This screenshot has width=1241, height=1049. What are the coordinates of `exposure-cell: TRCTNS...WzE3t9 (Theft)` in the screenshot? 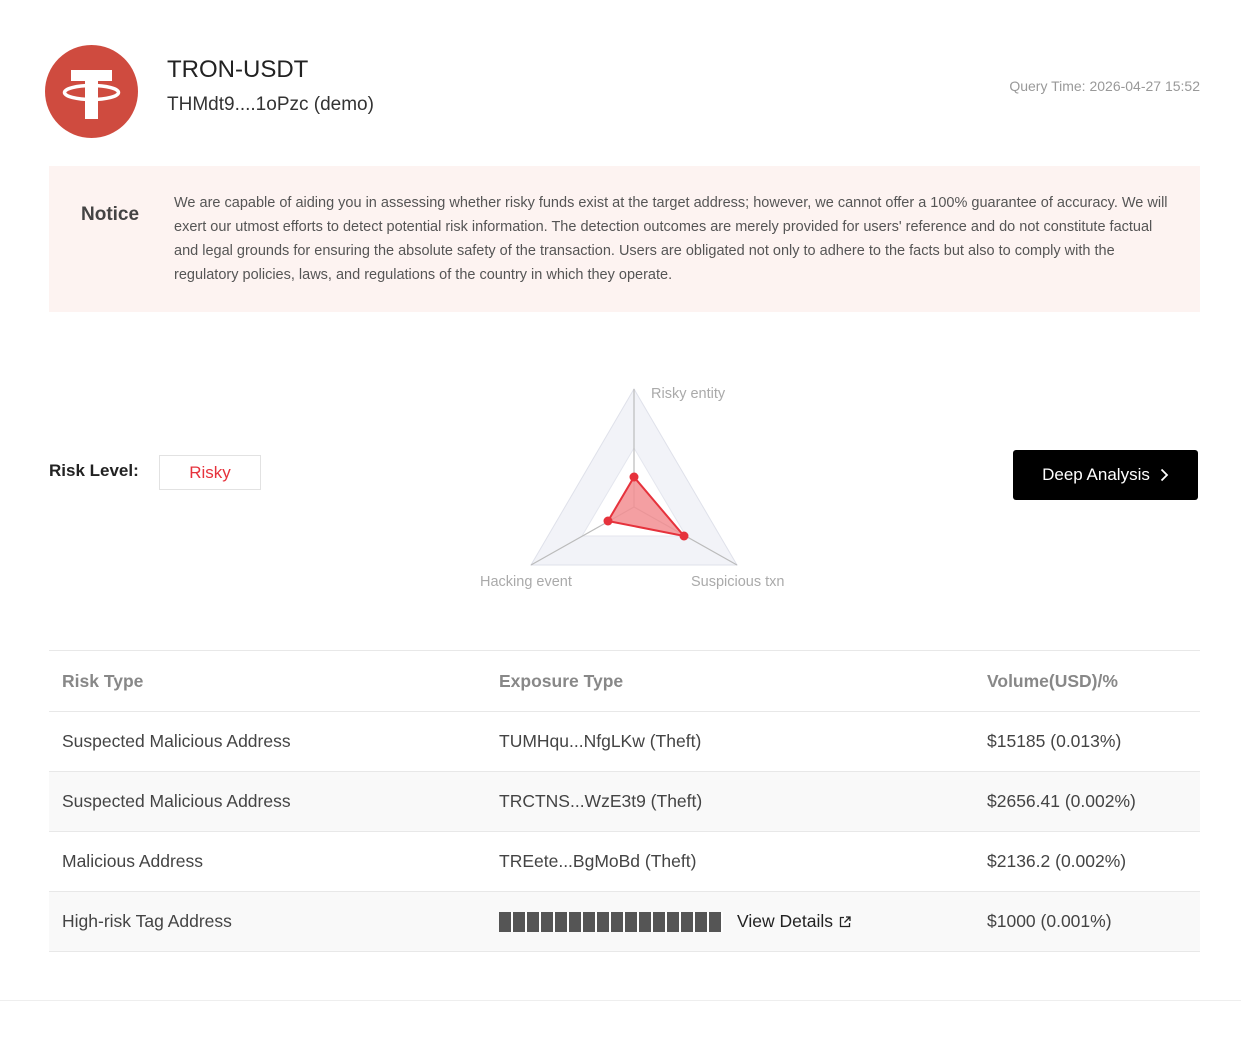 It's located at (601, 801).